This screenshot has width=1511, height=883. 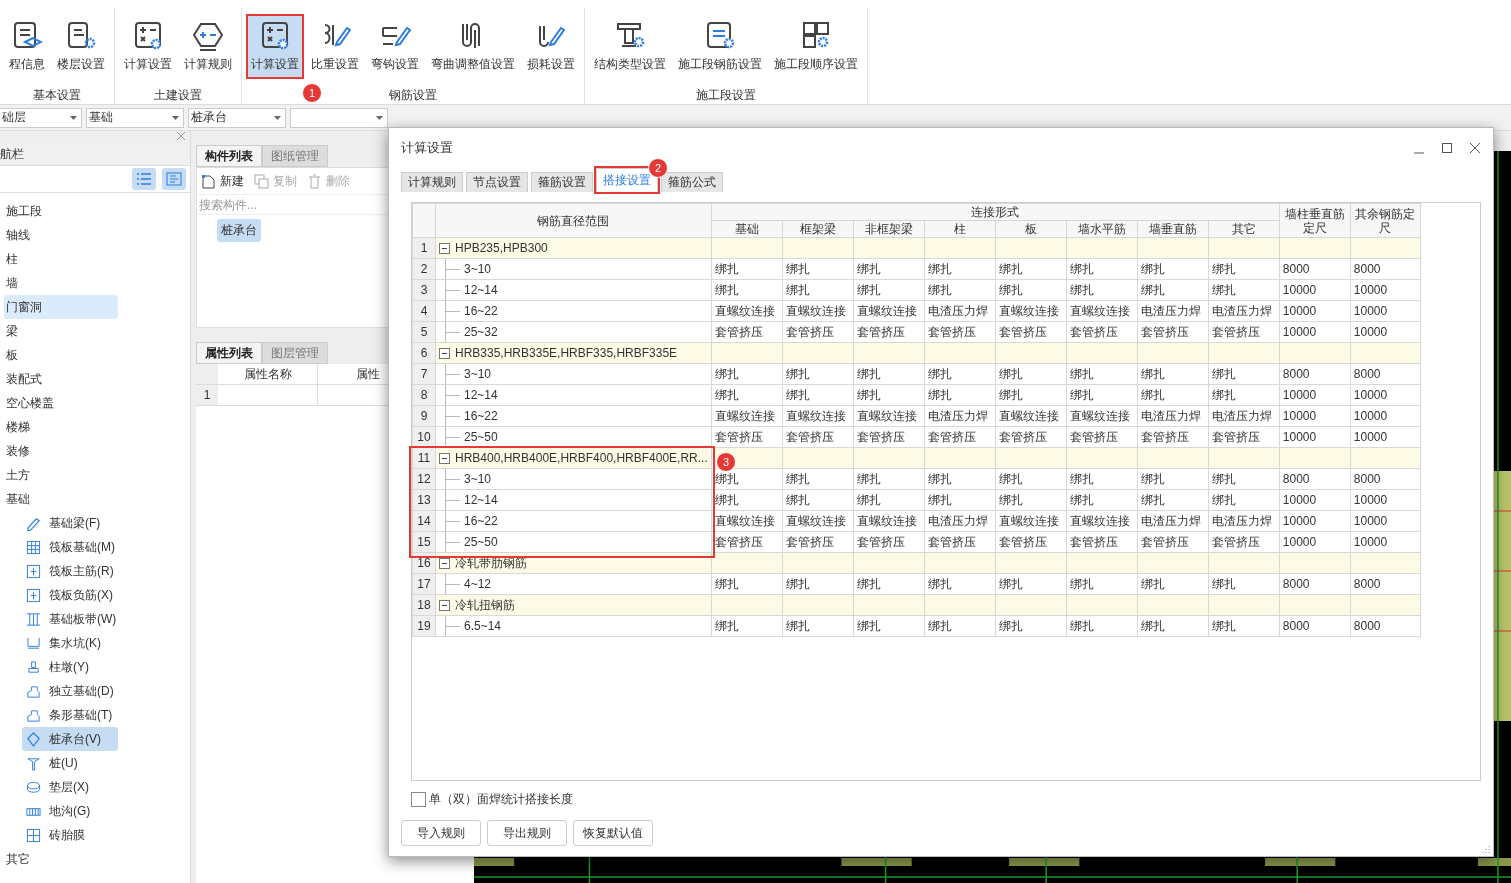 What do you see at coordinates (70, 619) in the screenshot?
I see `nav-item: 基础板带(W)` at bounding box center [70, 619].